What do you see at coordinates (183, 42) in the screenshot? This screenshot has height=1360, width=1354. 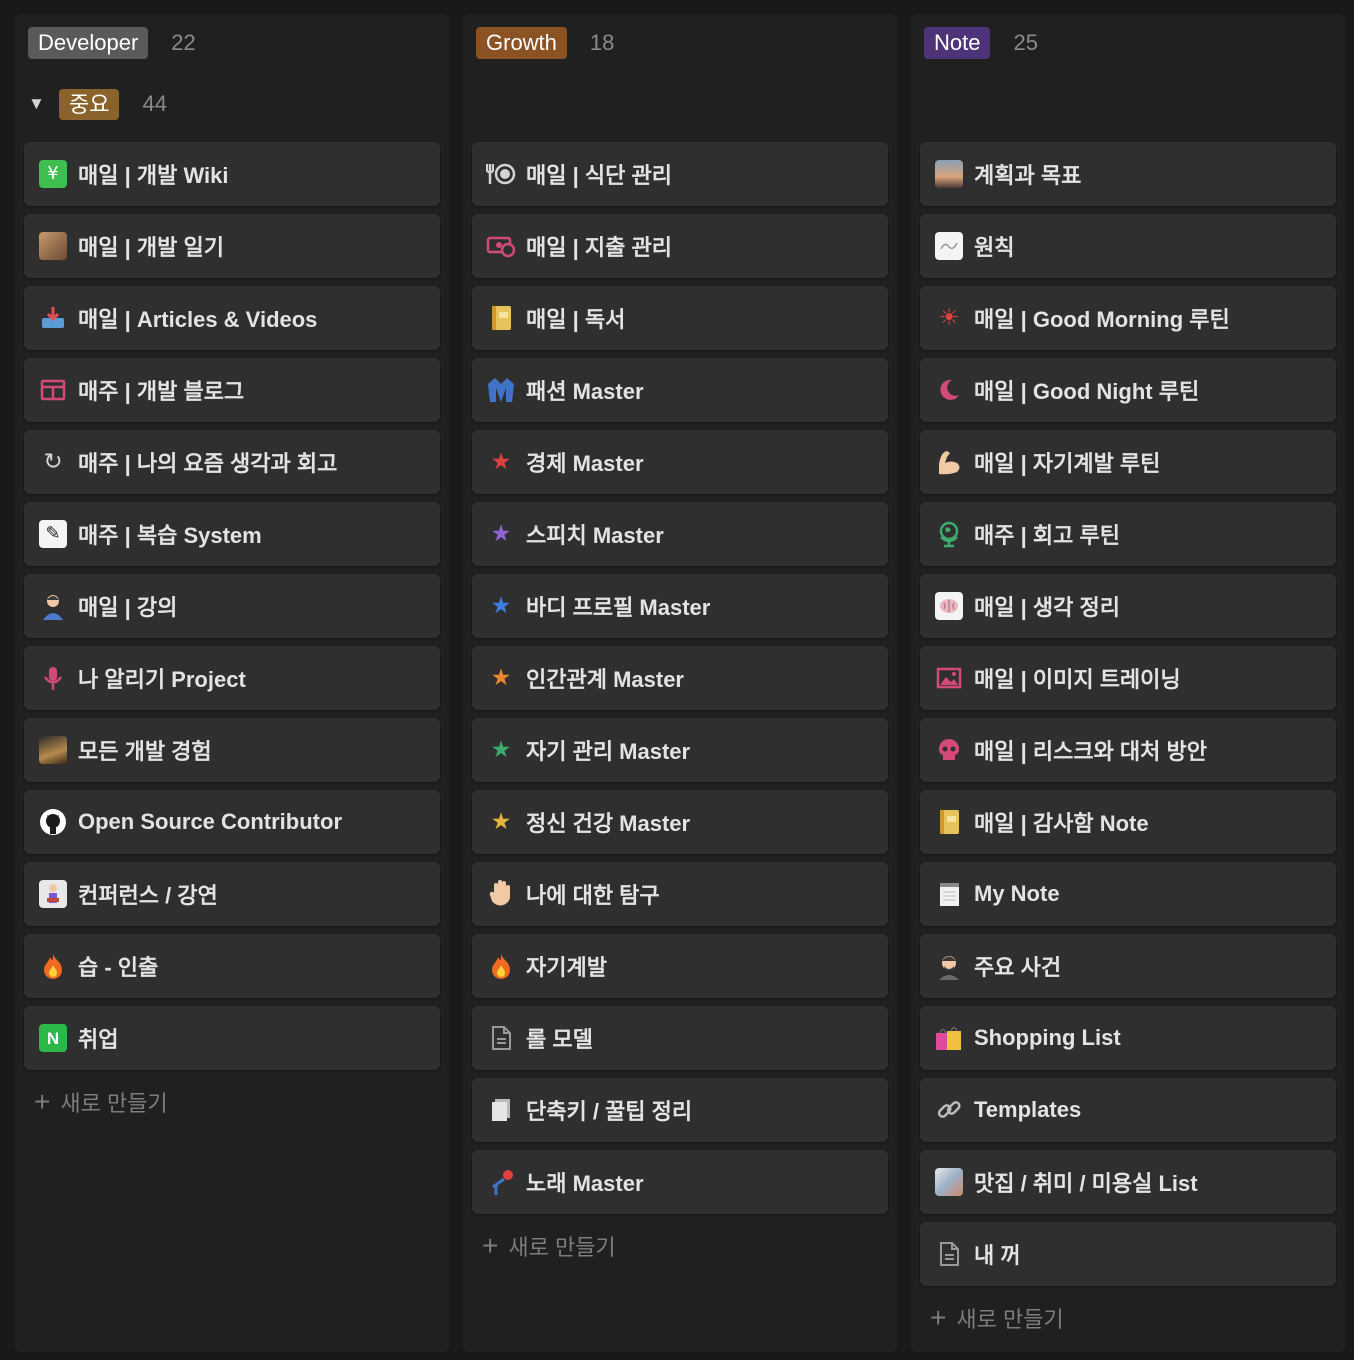 I see `column-count: 22` at bounding box center [183, 42].